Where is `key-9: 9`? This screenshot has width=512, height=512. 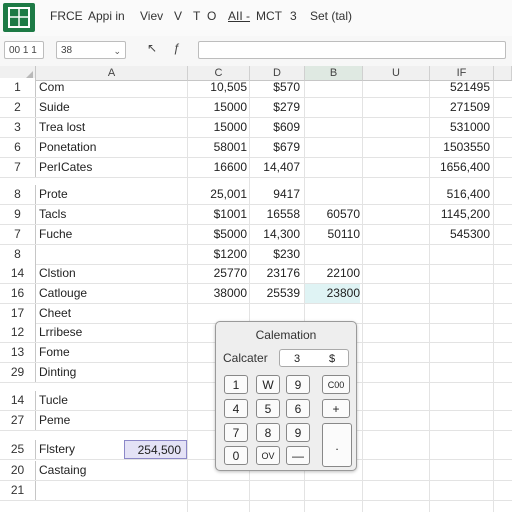 key-9: 9 is located at coordinates (298, 432).